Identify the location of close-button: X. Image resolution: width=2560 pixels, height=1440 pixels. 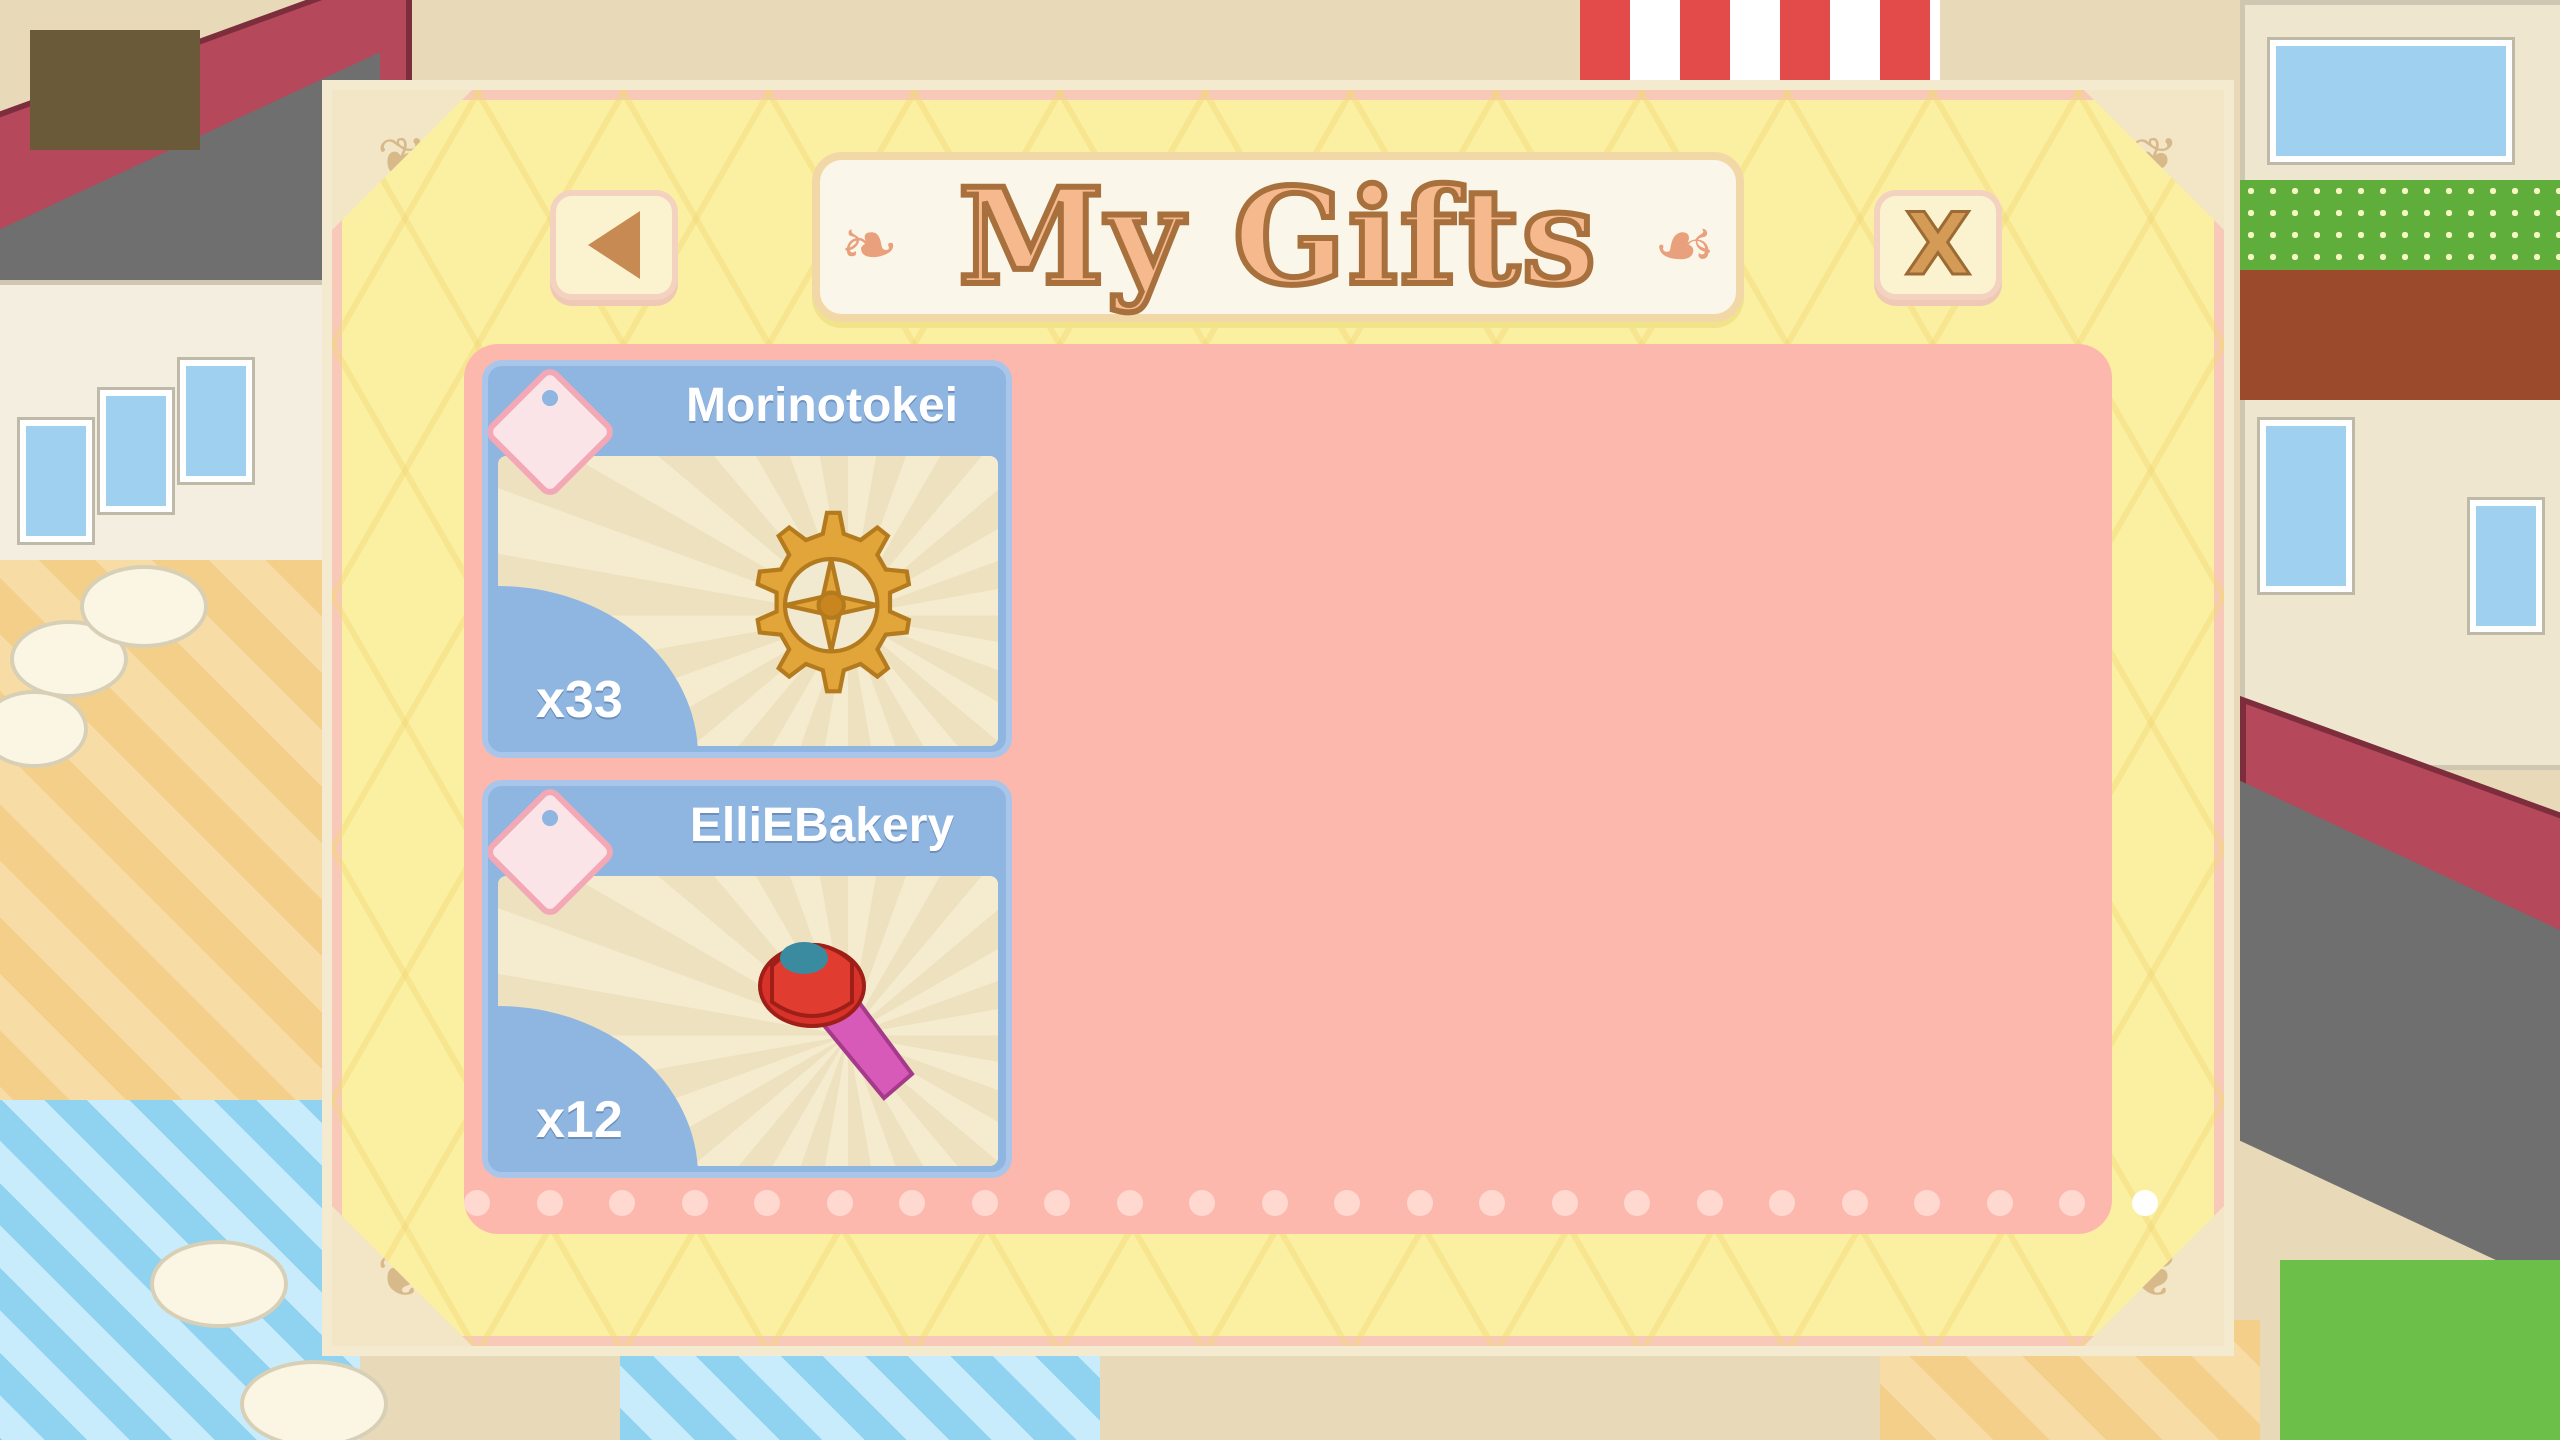
(1938, 245).